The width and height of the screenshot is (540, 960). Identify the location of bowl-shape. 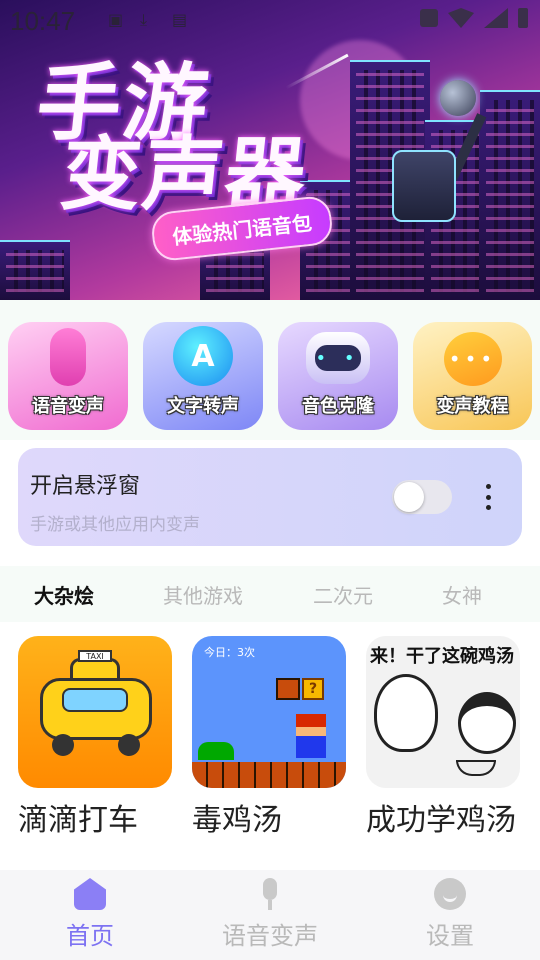
(476, 768).